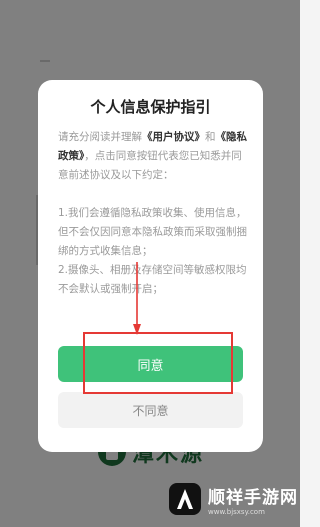  I want to click on watermark-logo-icon, so click(185, 499).